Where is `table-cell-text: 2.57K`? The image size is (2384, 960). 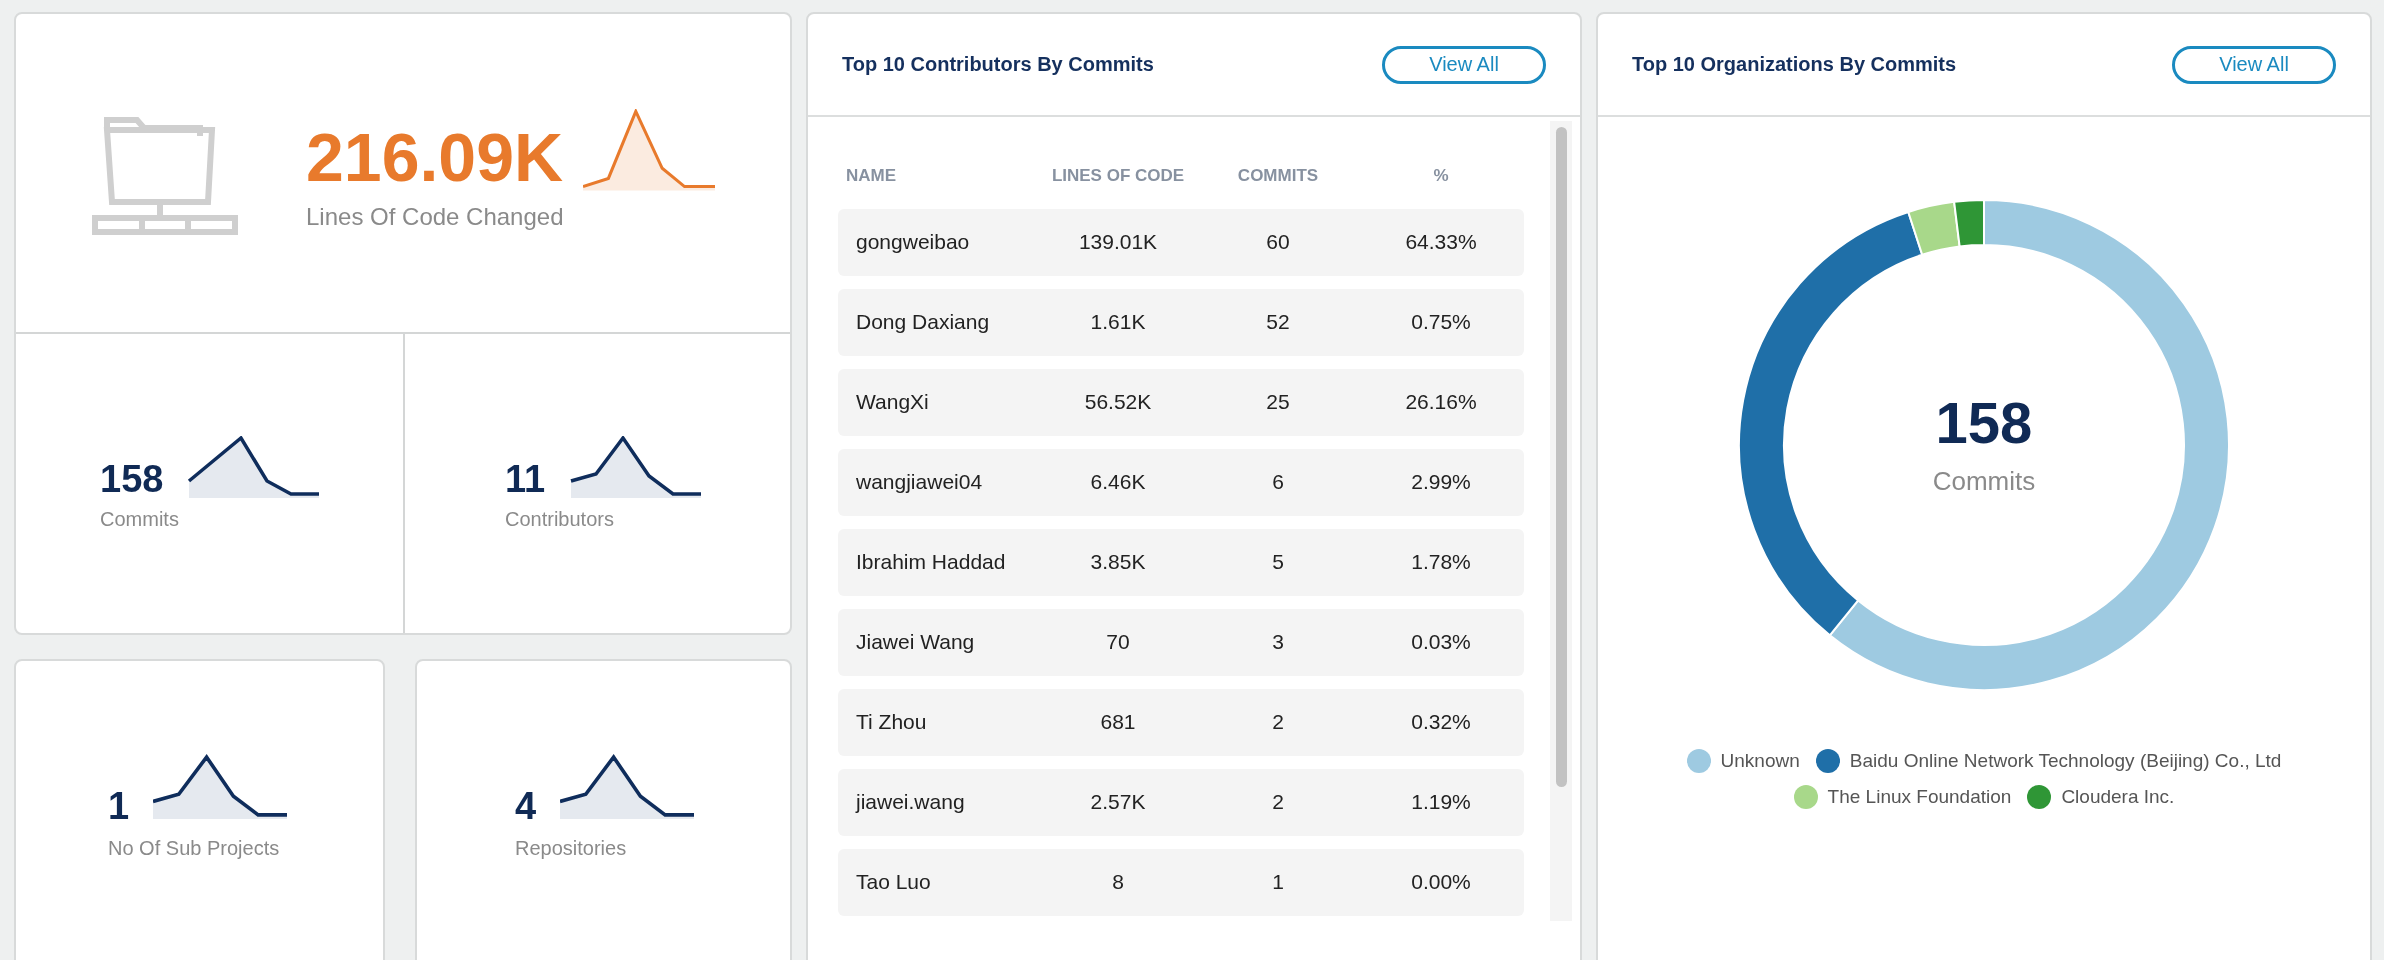
table-cell-text: 2.57K is located at coordinates (1118, 802).